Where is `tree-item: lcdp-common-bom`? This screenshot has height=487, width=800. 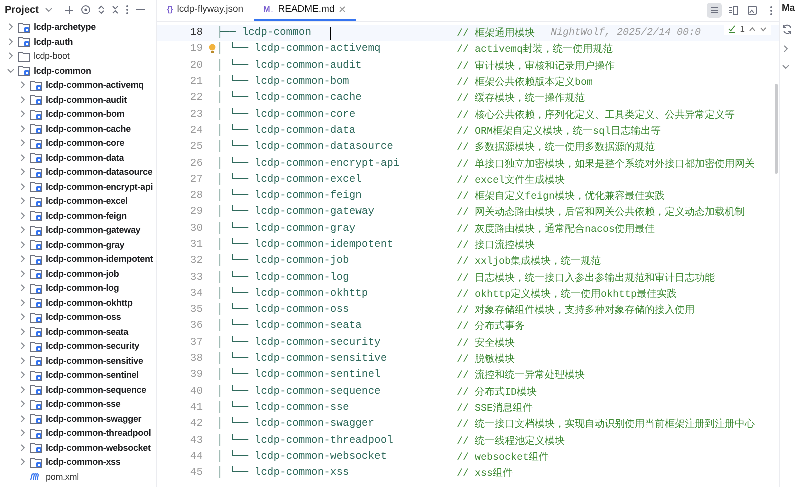 tree-item: lcdp-common-bom is located at coordinates (85, 114).